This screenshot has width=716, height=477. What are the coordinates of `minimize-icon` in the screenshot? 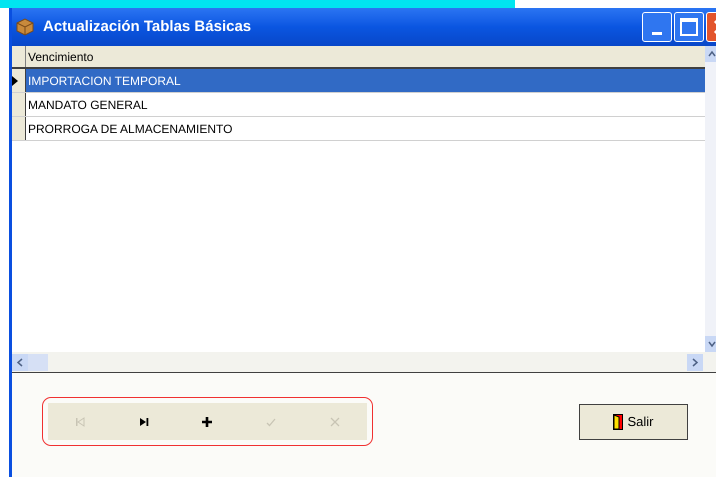 It's located at (657, 33).